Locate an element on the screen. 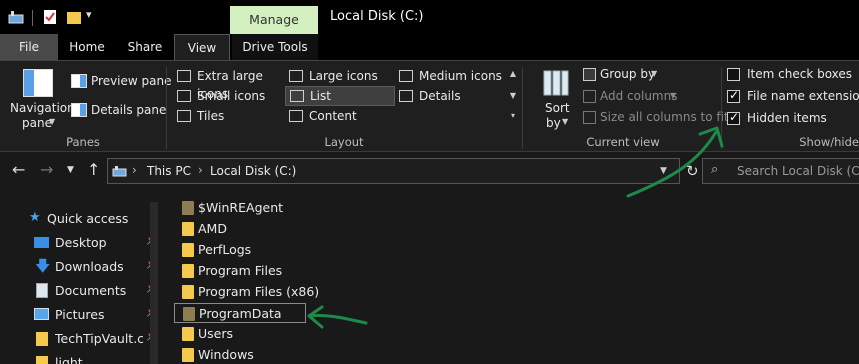  tab-home: Home is located at coordinates (87, 47).